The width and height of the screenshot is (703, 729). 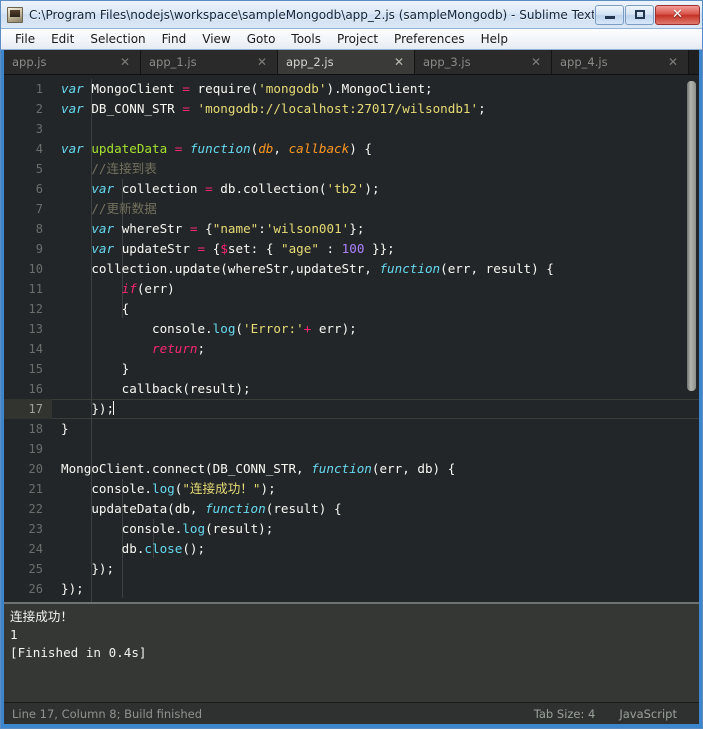 I want to click on minimize-button, so click(x=609, y=14).